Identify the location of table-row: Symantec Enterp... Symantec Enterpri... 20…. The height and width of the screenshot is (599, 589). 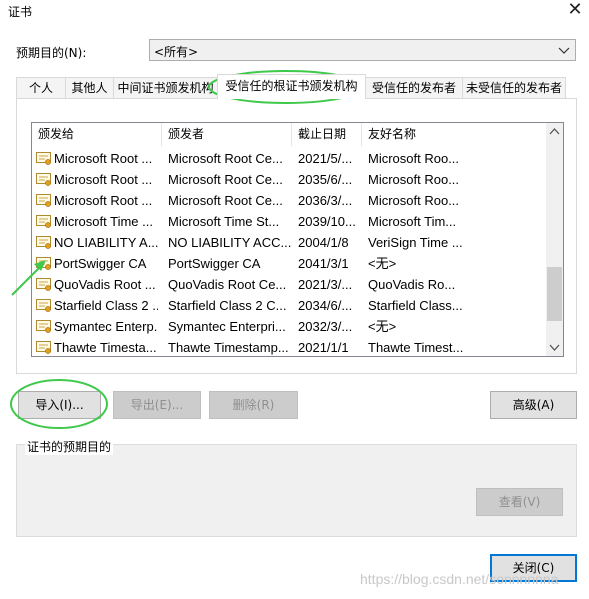
(288, 326).